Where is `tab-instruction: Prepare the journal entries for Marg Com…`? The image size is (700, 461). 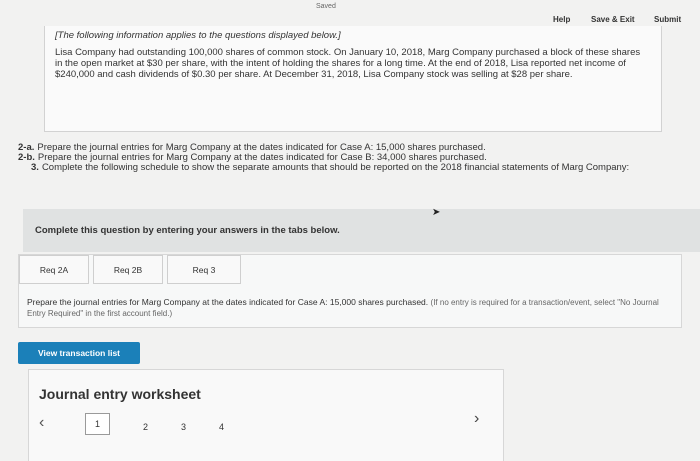
tab-instruction: Prepare the journal entries for Marg Com… is located at coordinates (349, 308).